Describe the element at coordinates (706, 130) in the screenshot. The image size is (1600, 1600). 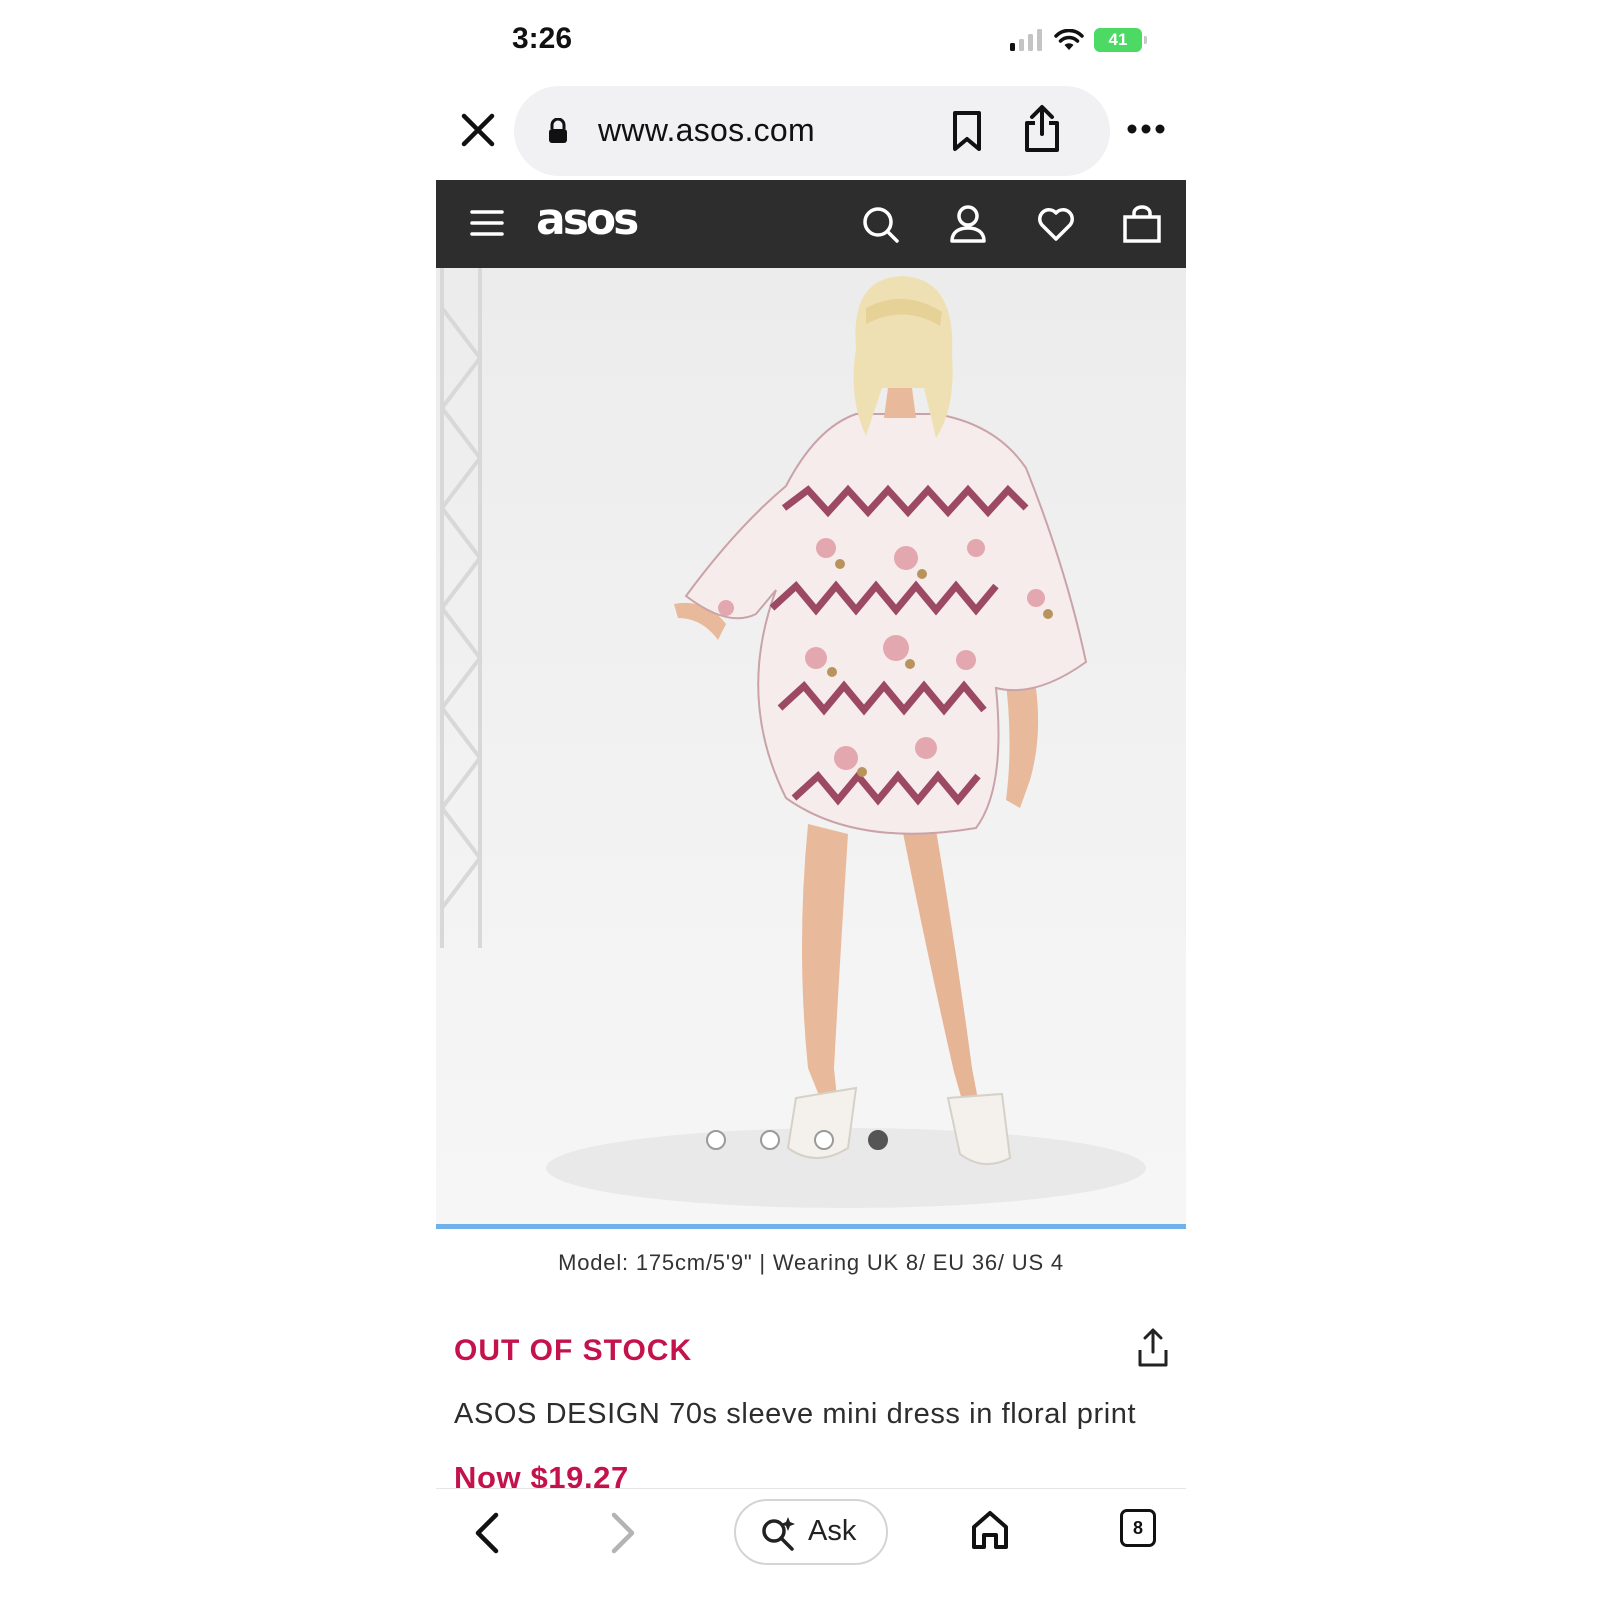
I see `url-text: www.asos.com` at that location.